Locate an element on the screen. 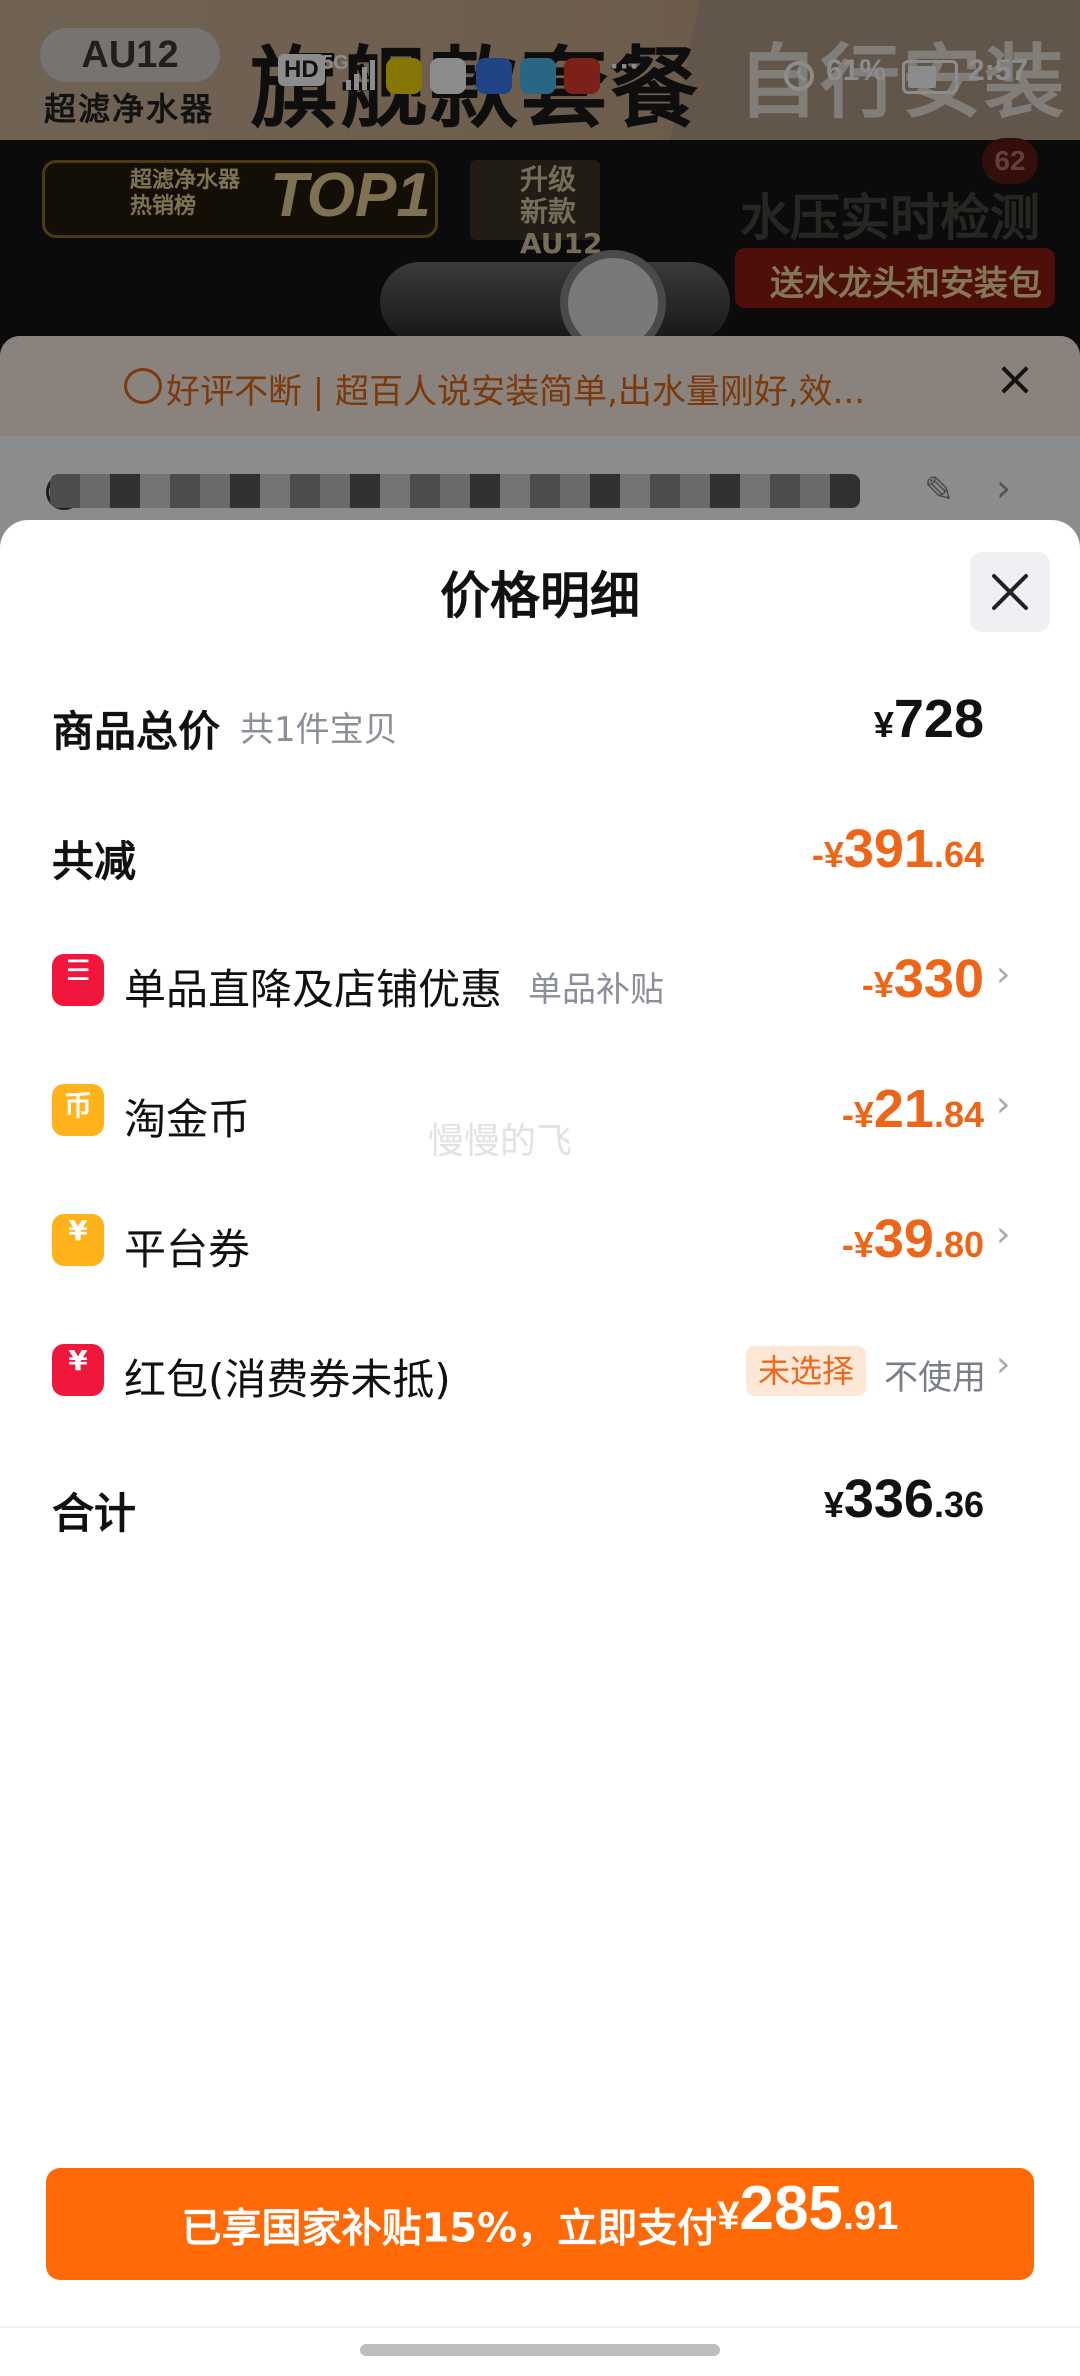 This screenshot has height=2376, width=1080. watermark: 慢慢的飞 is located at coordinates (500, 1141).